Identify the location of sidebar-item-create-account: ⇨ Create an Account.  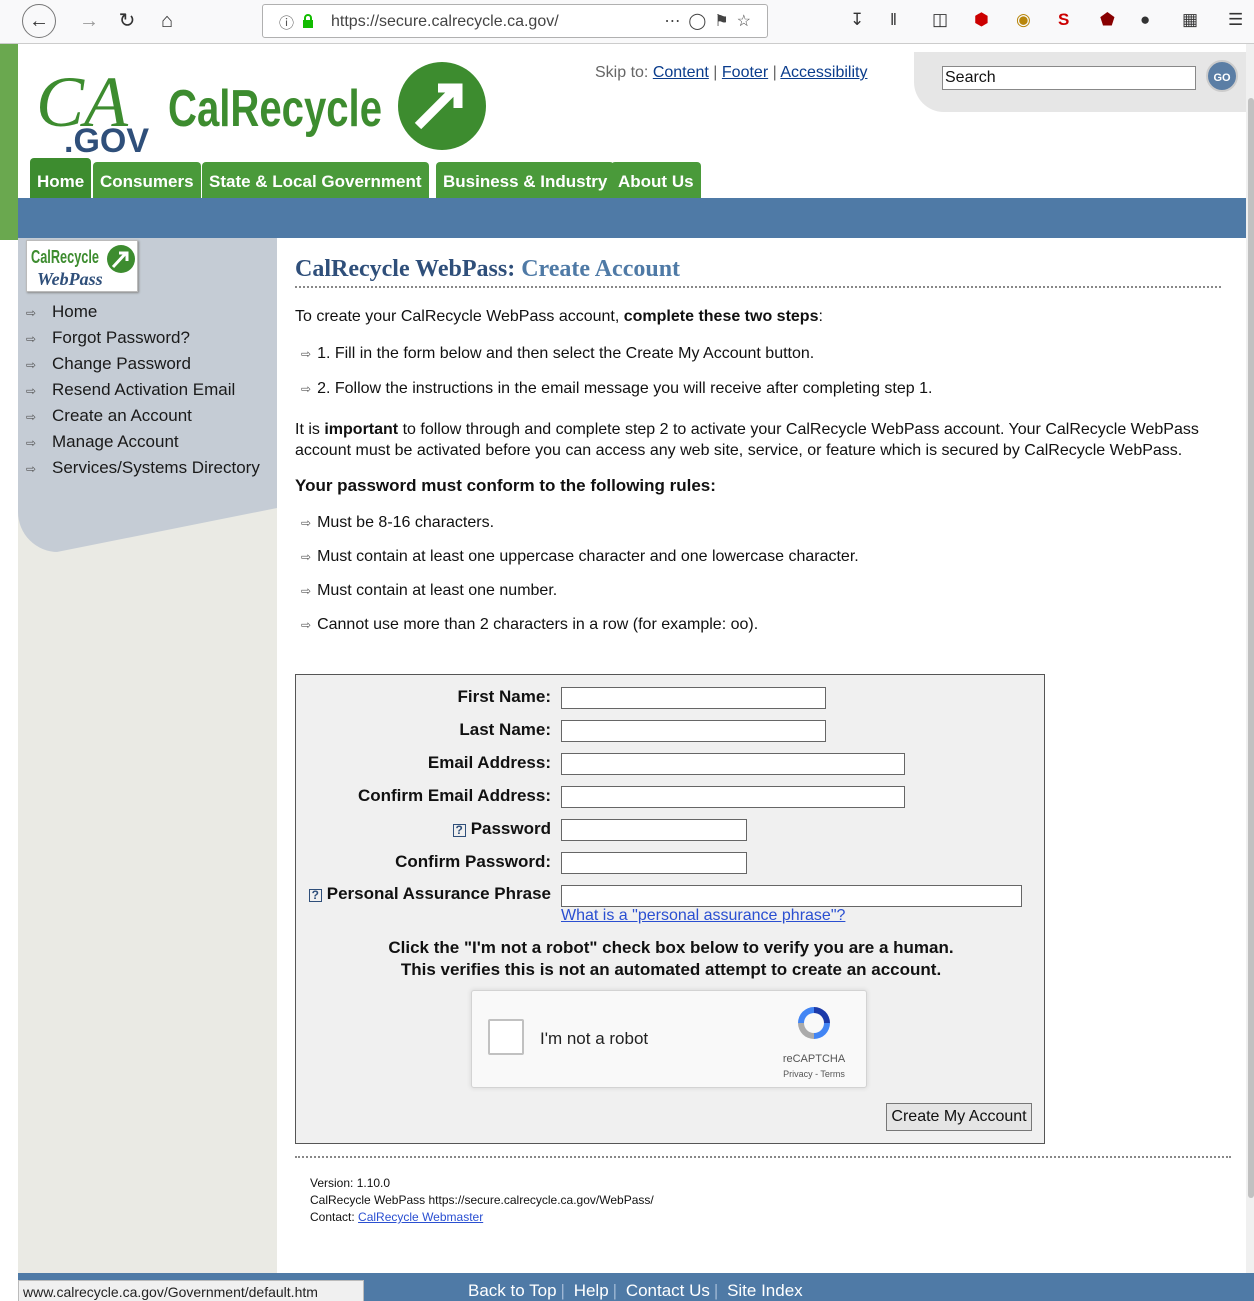
(143, 419).